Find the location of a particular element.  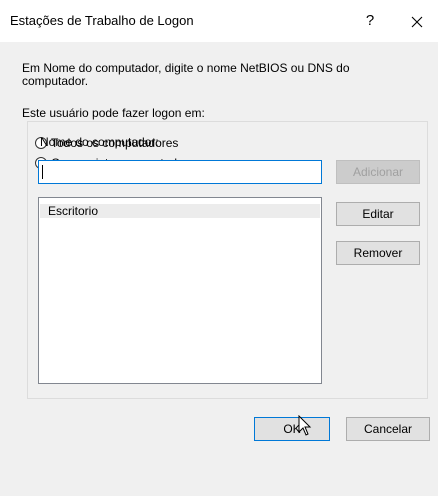

text-caret is located at coordinates (42, 172).